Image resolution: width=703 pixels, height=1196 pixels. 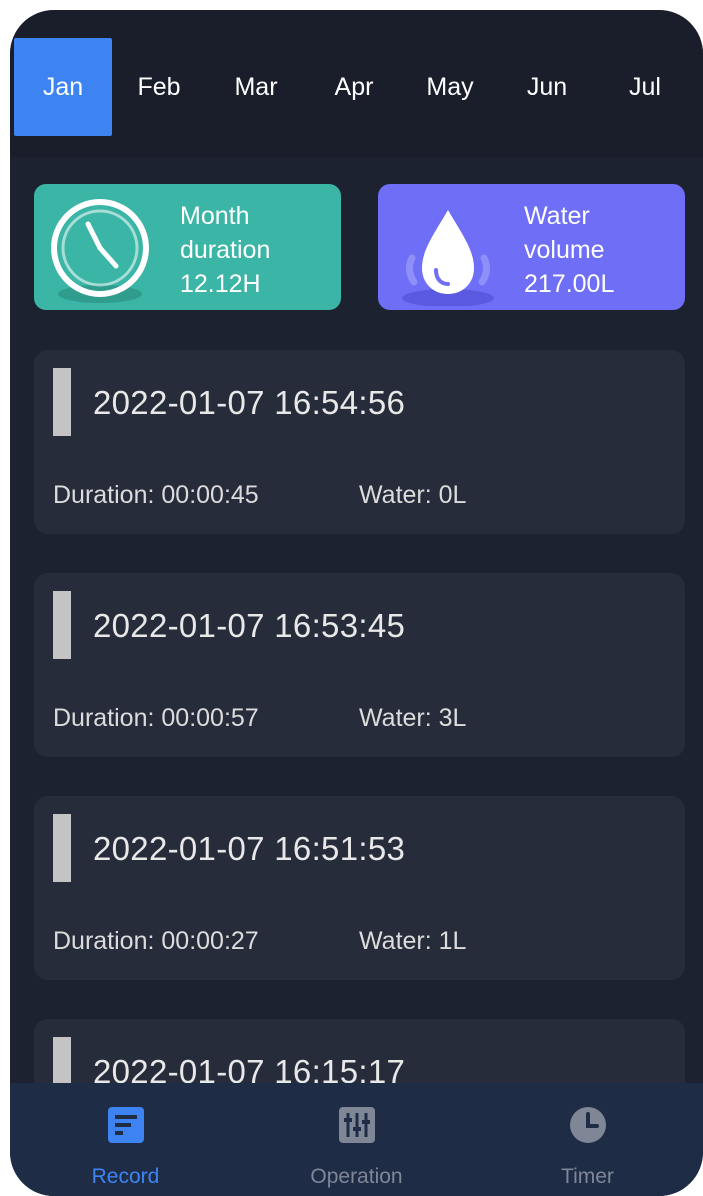 What do you see at coordinates (547, 87) in the screenshot?
I see `tab-jun: Jun` at bounding box center [547, 87].